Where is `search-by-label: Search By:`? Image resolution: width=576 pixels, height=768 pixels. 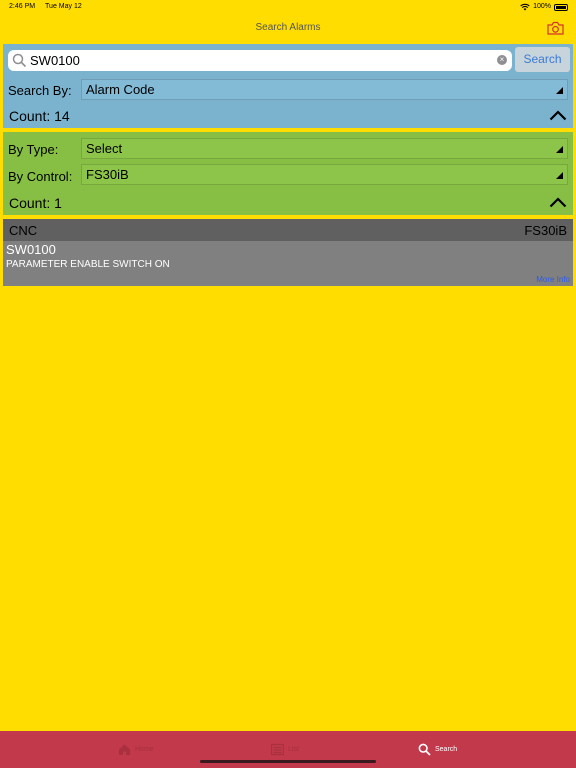 search-by-label: Search By: is located at coordinates (40, 90).